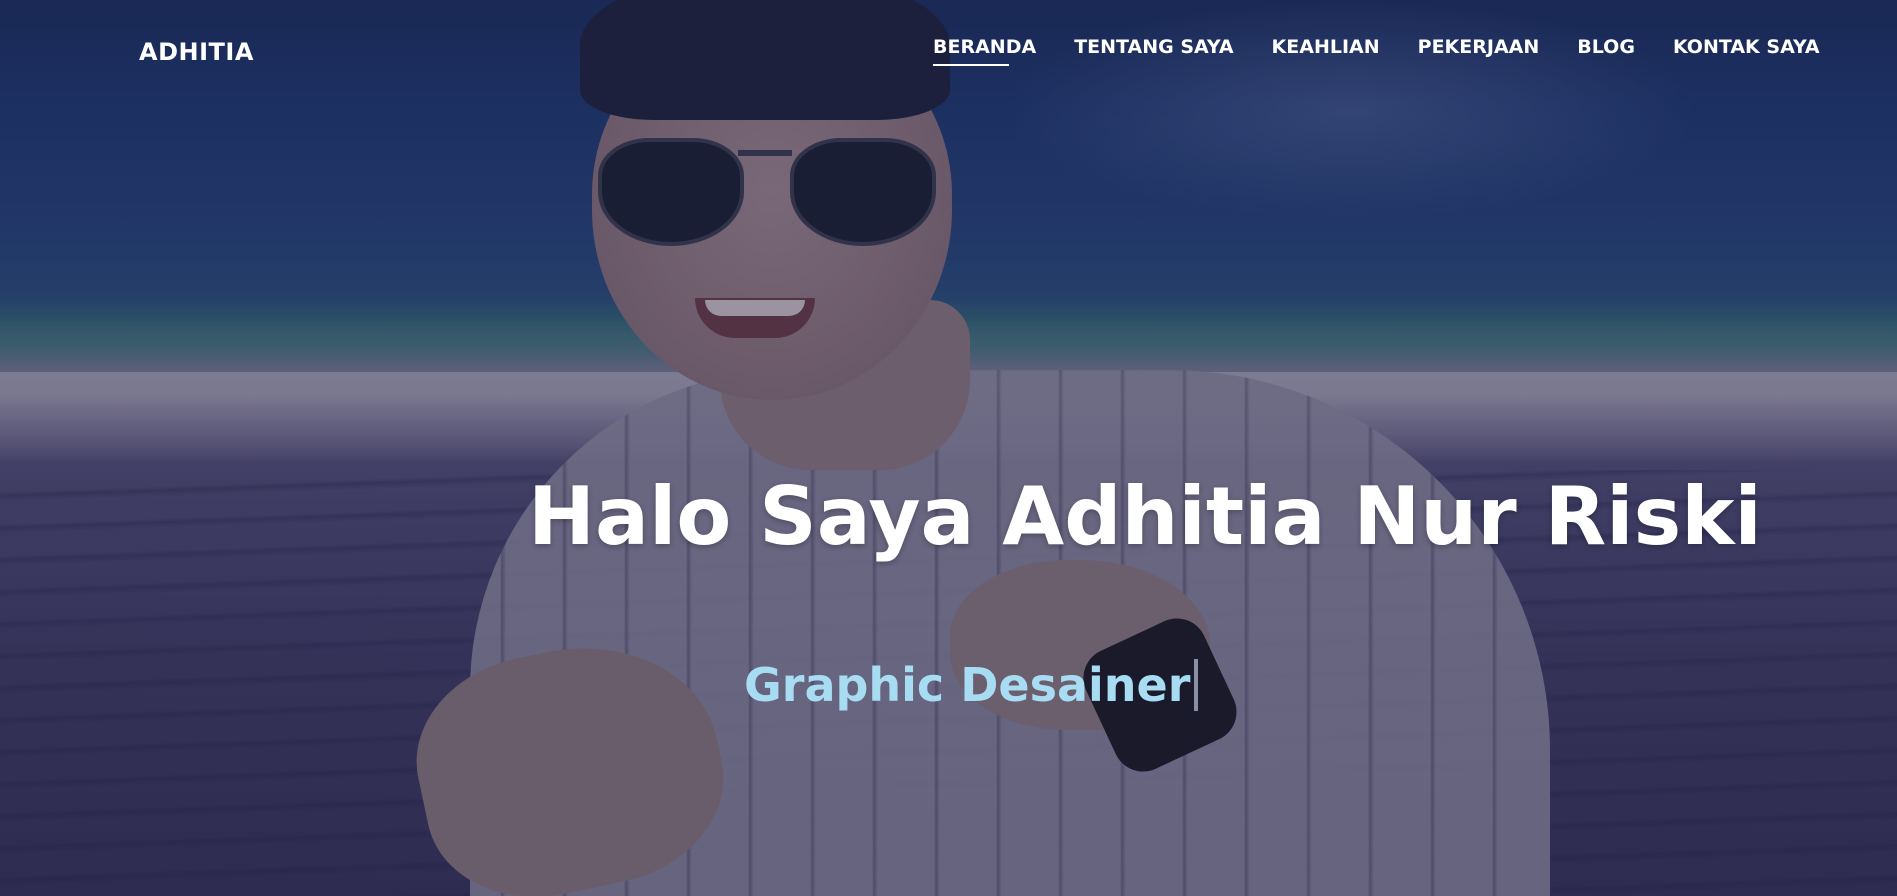  Describe the element at coordinates (1326, 51) in the screenshot. I see `nav-item-keahlian: KEAHLIAN` at that location.